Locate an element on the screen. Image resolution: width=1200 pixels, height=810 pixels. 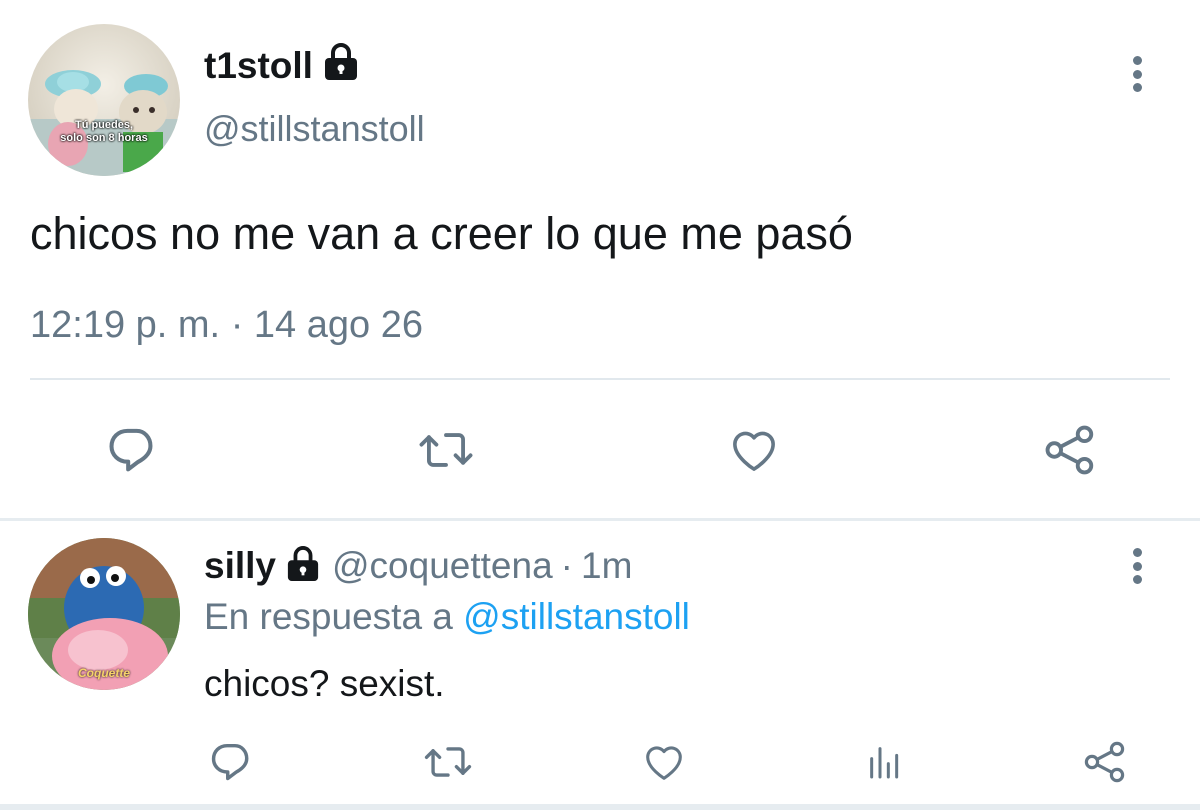
reply-header: silly @coquettena · 1m is located at coordinates (418, 566).